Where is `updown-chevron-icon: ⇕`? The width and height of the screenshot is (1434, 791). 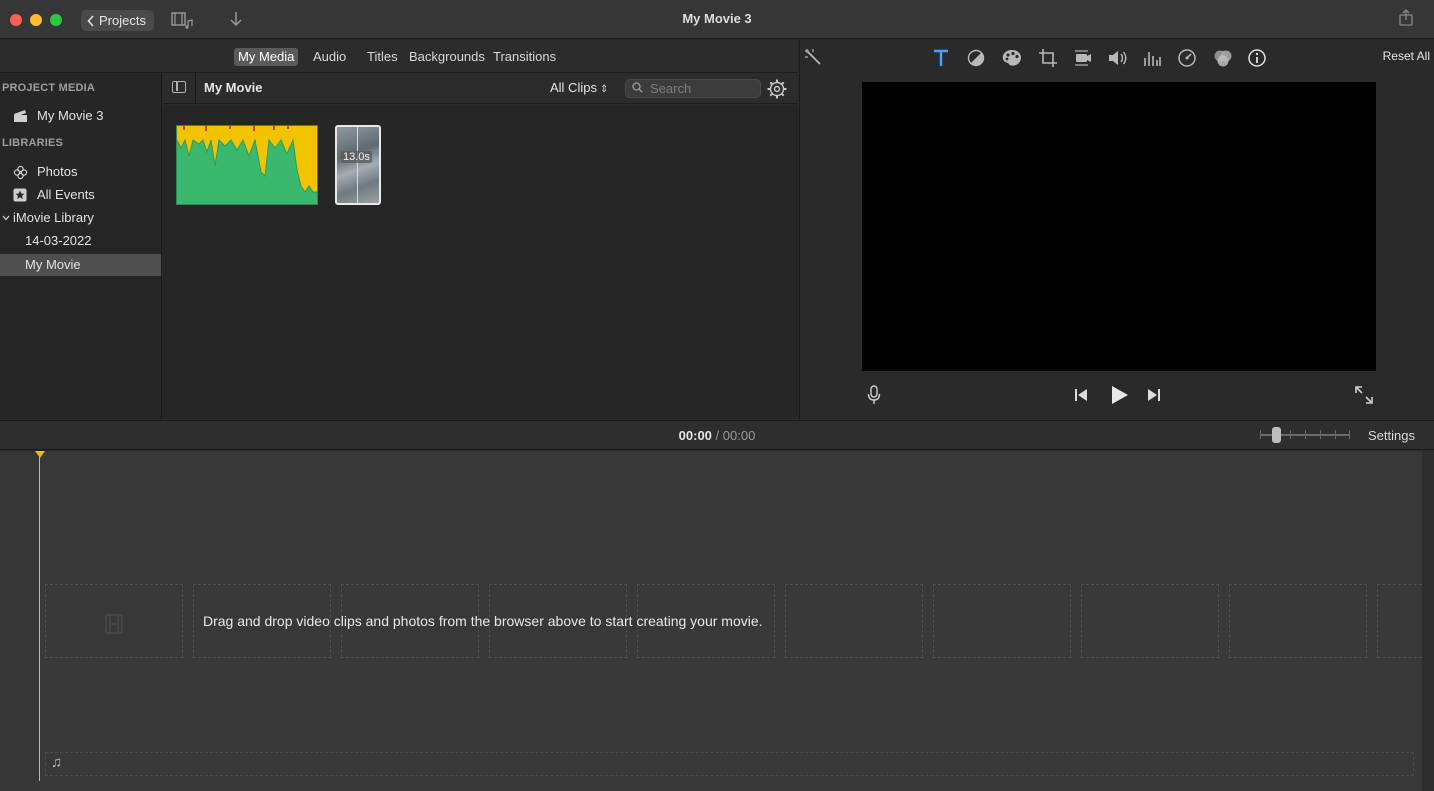
updown-chevron-icon: ⇕ is located at coordinates (604, 89).